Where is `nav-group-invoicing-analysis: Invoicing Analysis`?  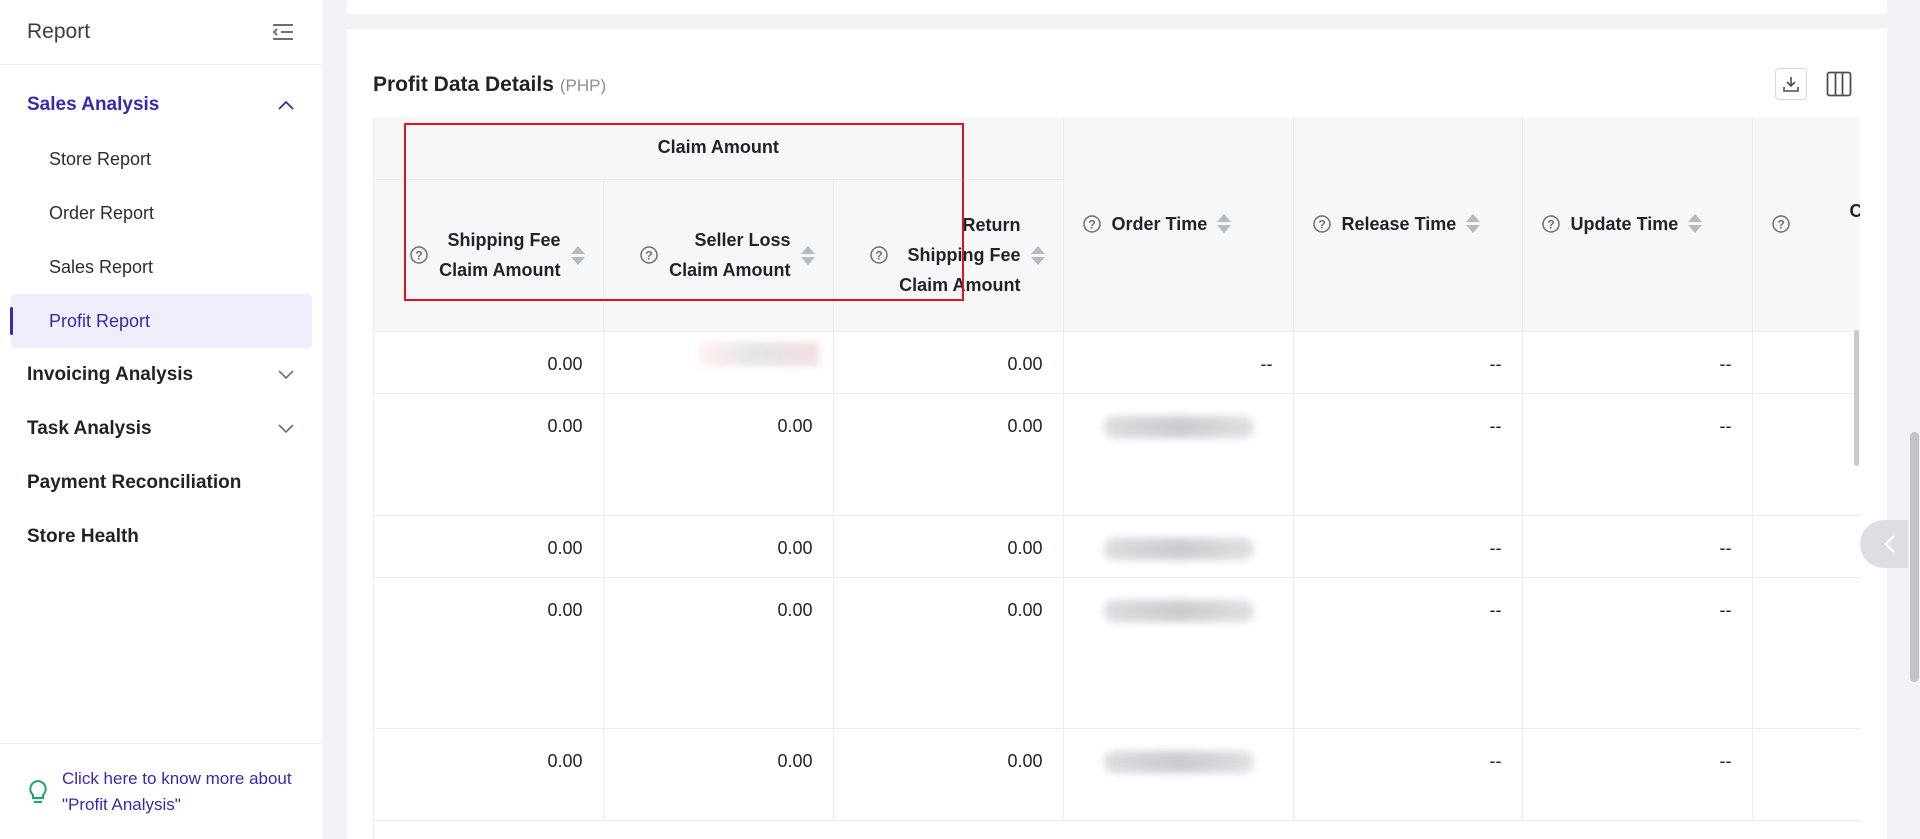 nav-group-invoicing-analysis: Invoicing Analysis is located at coordinates (161, 375).